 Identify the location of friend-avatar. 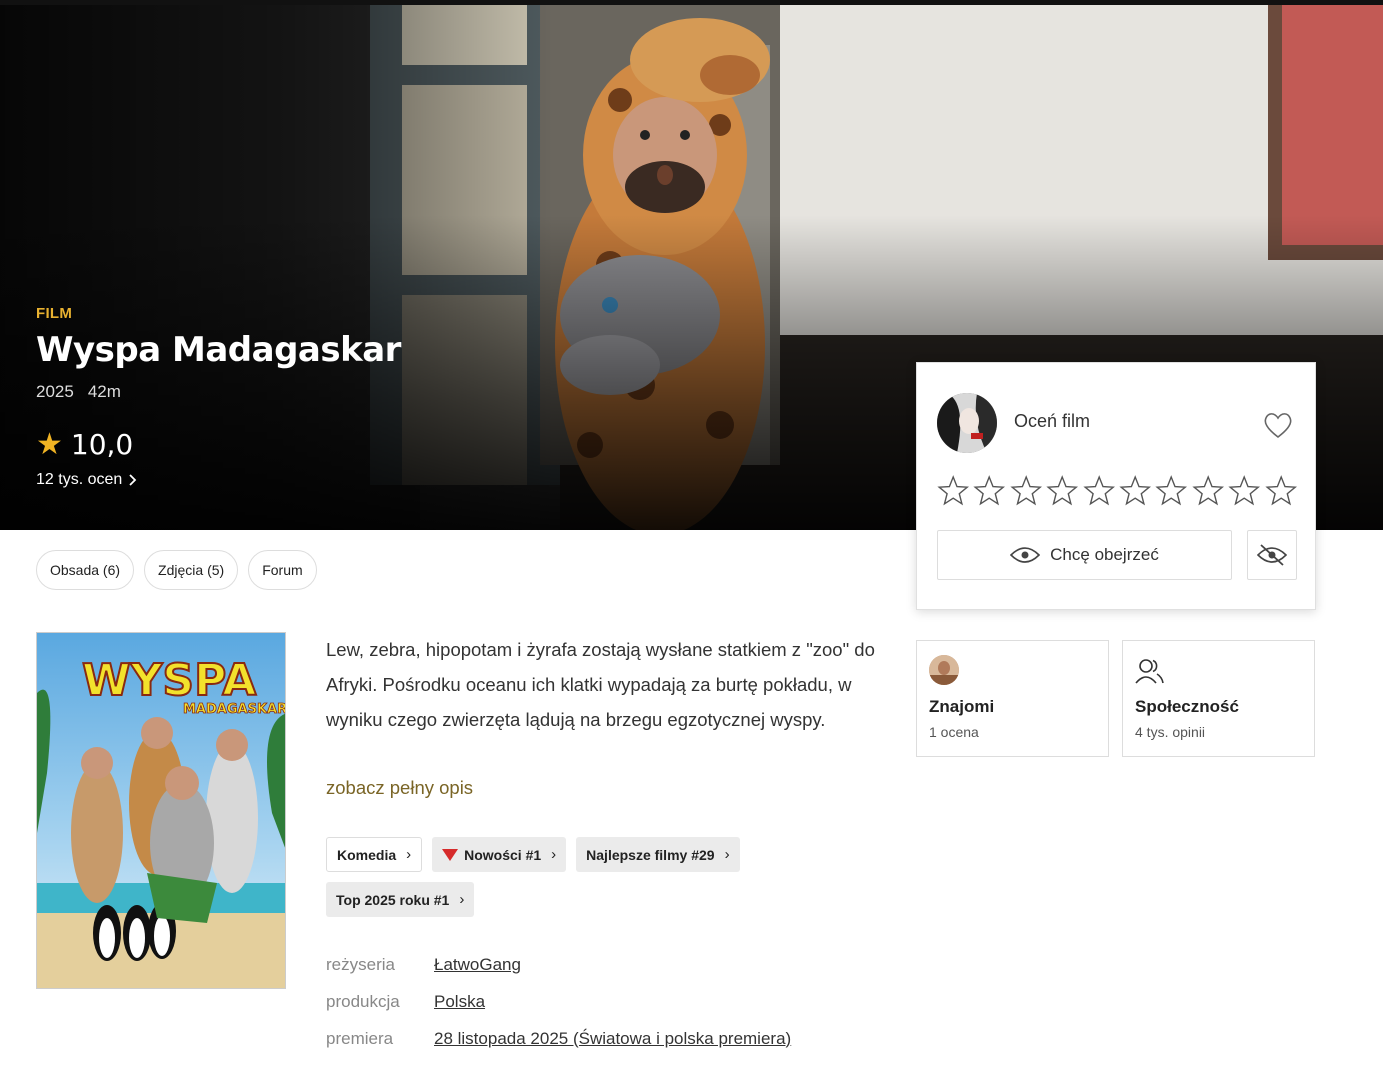
(944, 670).